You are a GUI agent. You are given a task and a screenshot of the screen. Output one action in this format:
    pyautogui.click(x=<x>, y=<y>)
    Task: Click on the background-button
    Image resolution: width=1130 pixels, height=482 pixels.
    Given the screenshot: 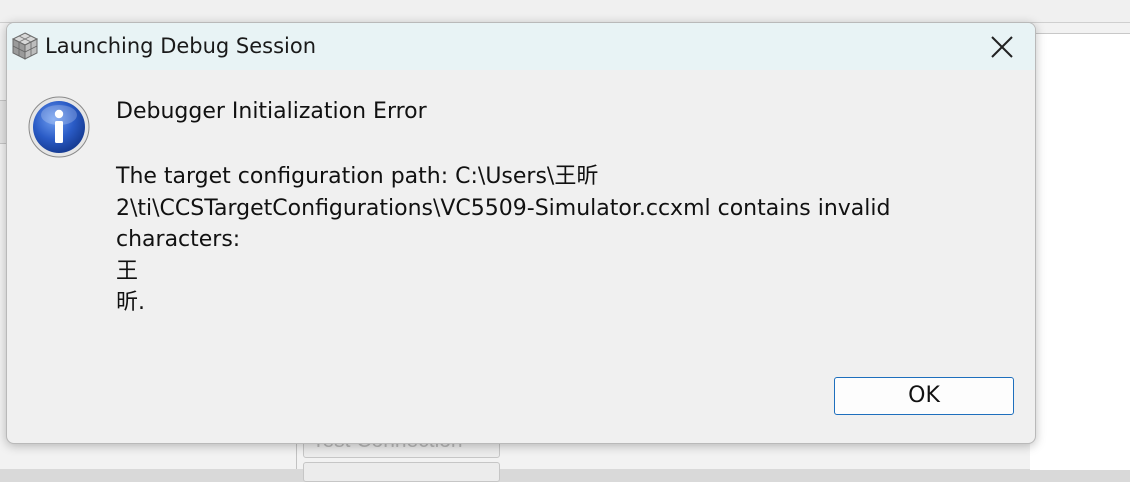 What is the action you would take?
    pyautogui.click(x=401, y=472)
    